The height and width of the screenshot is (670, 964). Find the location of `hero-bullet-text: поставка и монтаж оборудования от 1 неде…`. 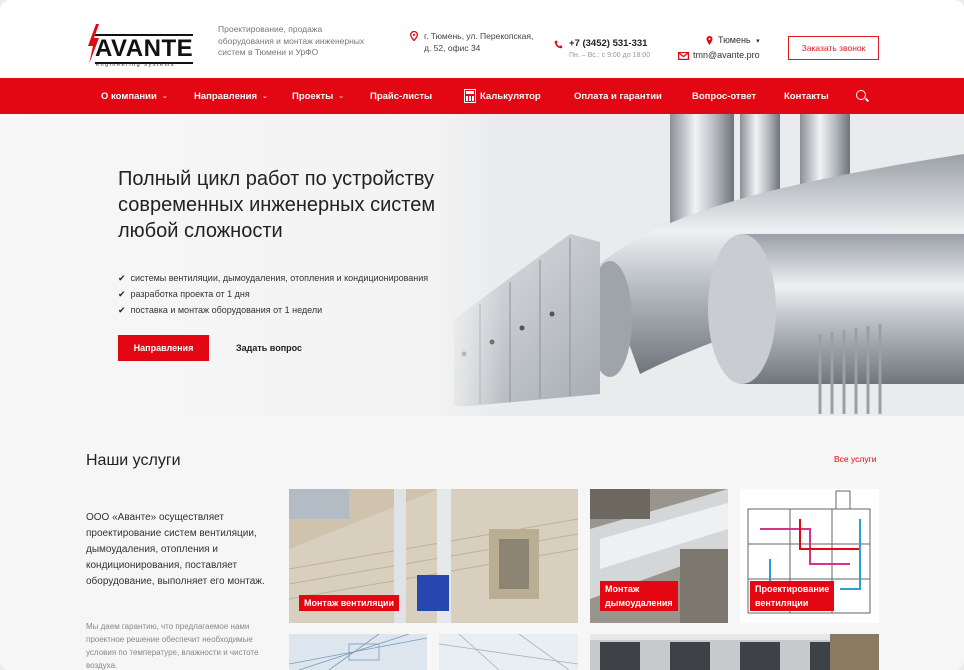

hero-bullet-text: поставка и монтаж оборудования от 1 неде… is located at coordinates (226, 310).